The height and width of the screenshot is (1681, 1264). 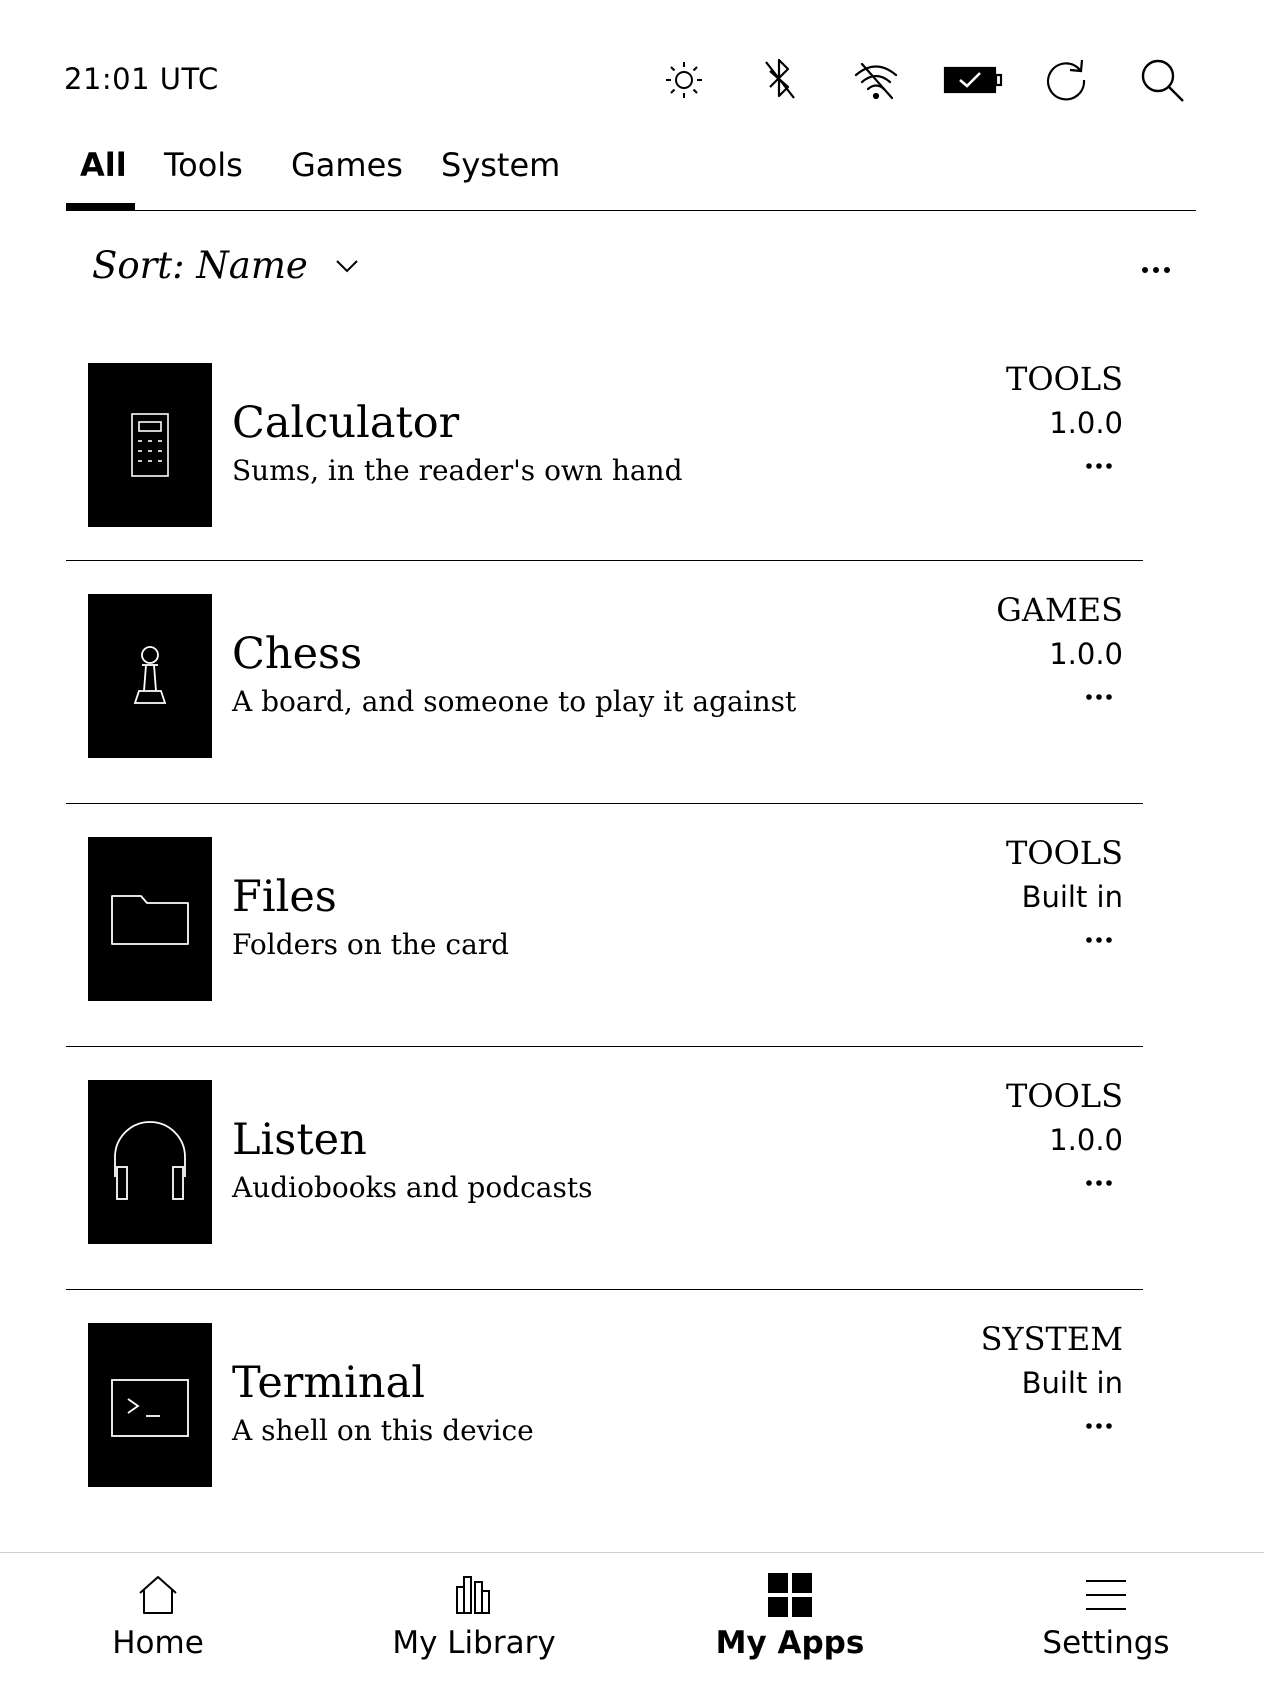 I want to click on nav-label: My Apps, so click(x=790, y=1643).